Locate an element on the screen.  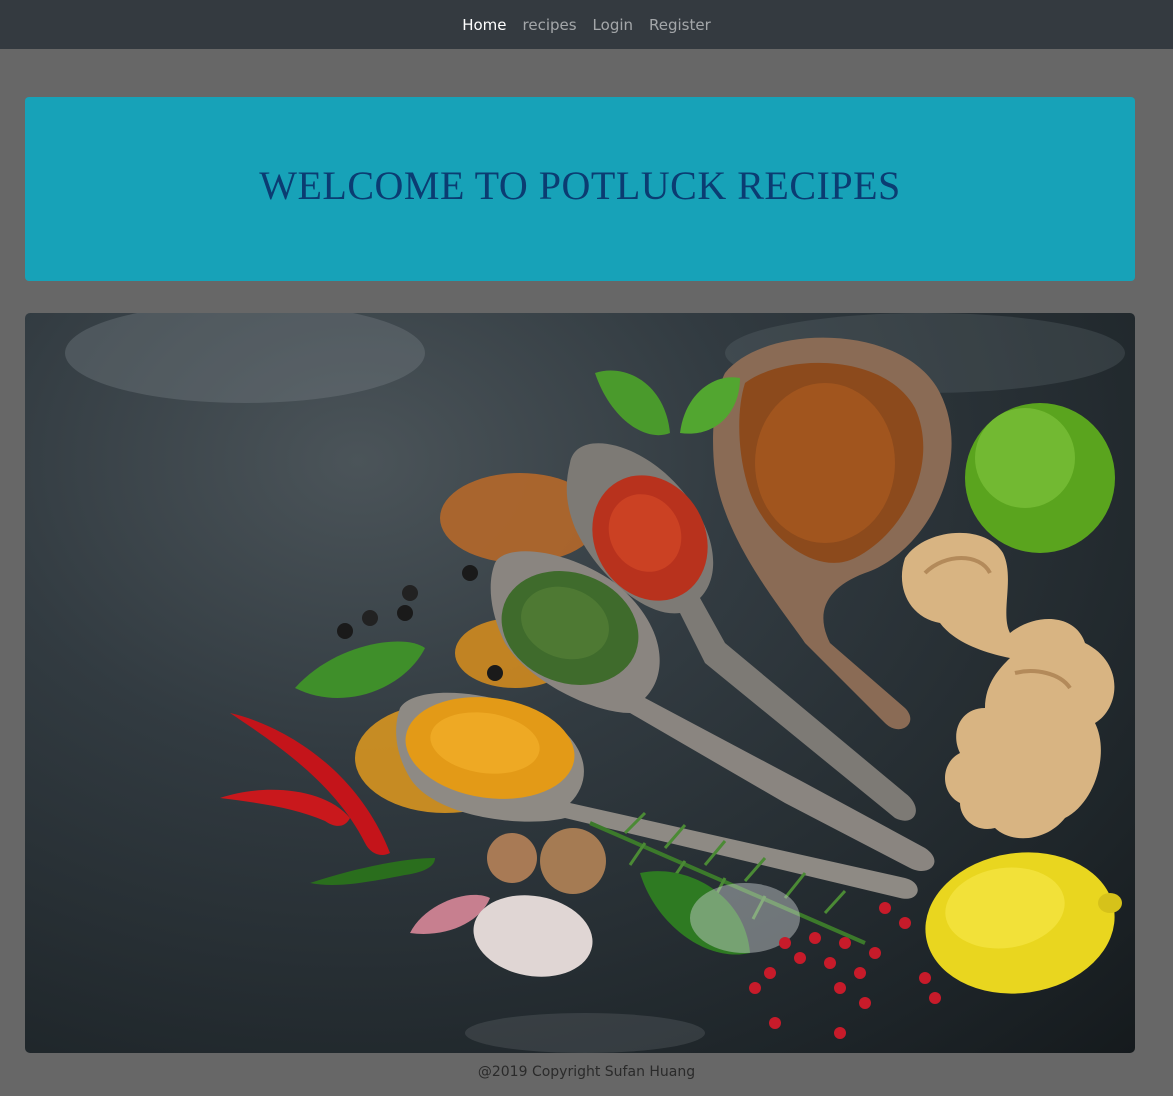
top-navbar: Home recipes Login Register is located at coordinates (586, 24).